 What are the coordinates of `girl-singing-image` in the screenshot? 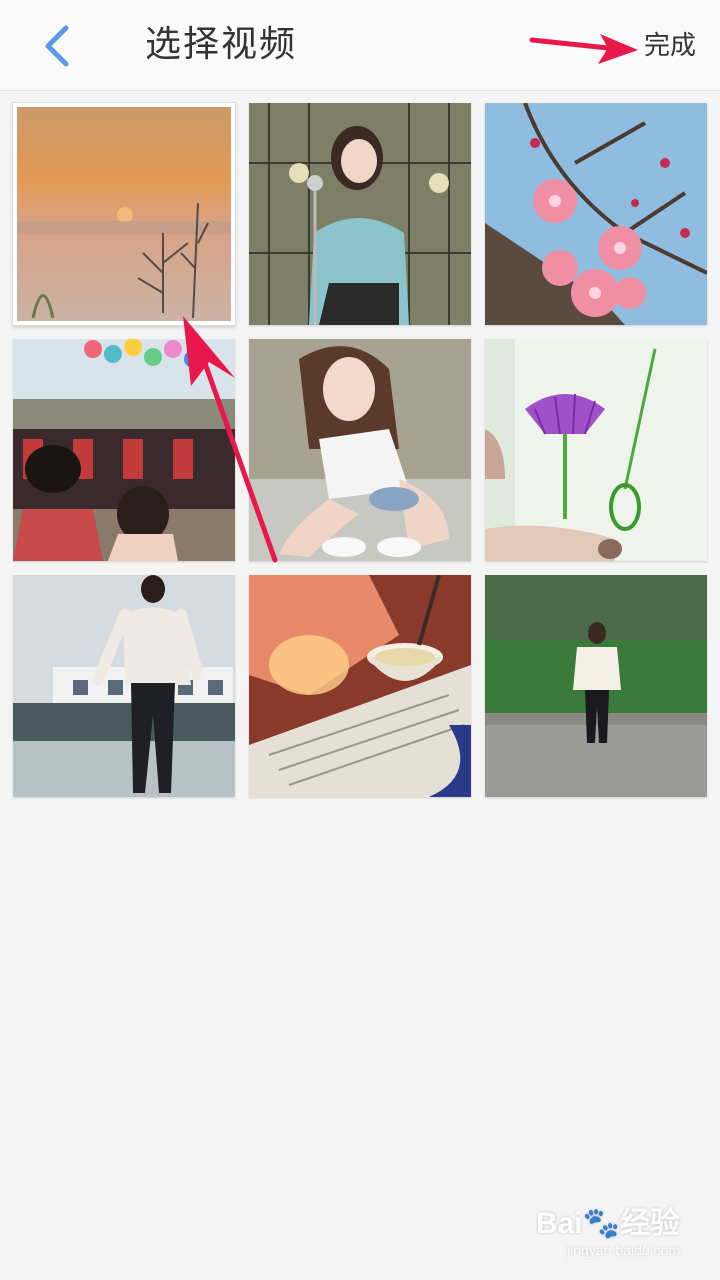 It's located at (360, 214).